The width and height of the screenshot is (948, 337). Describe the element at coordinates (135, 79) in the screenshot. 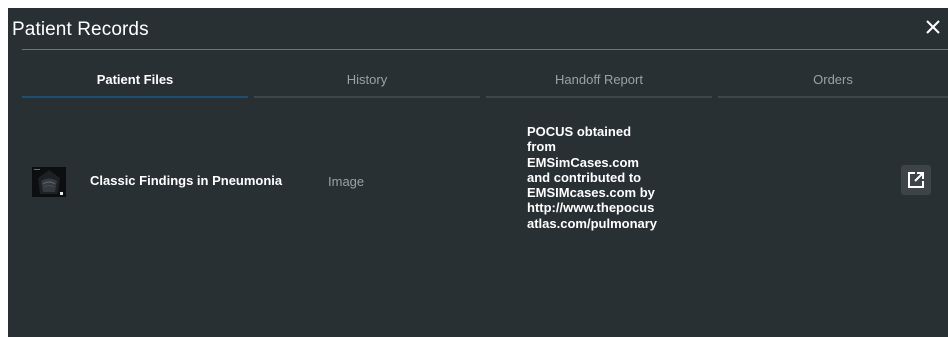

I see `tab-label: Patient Files` at that location.